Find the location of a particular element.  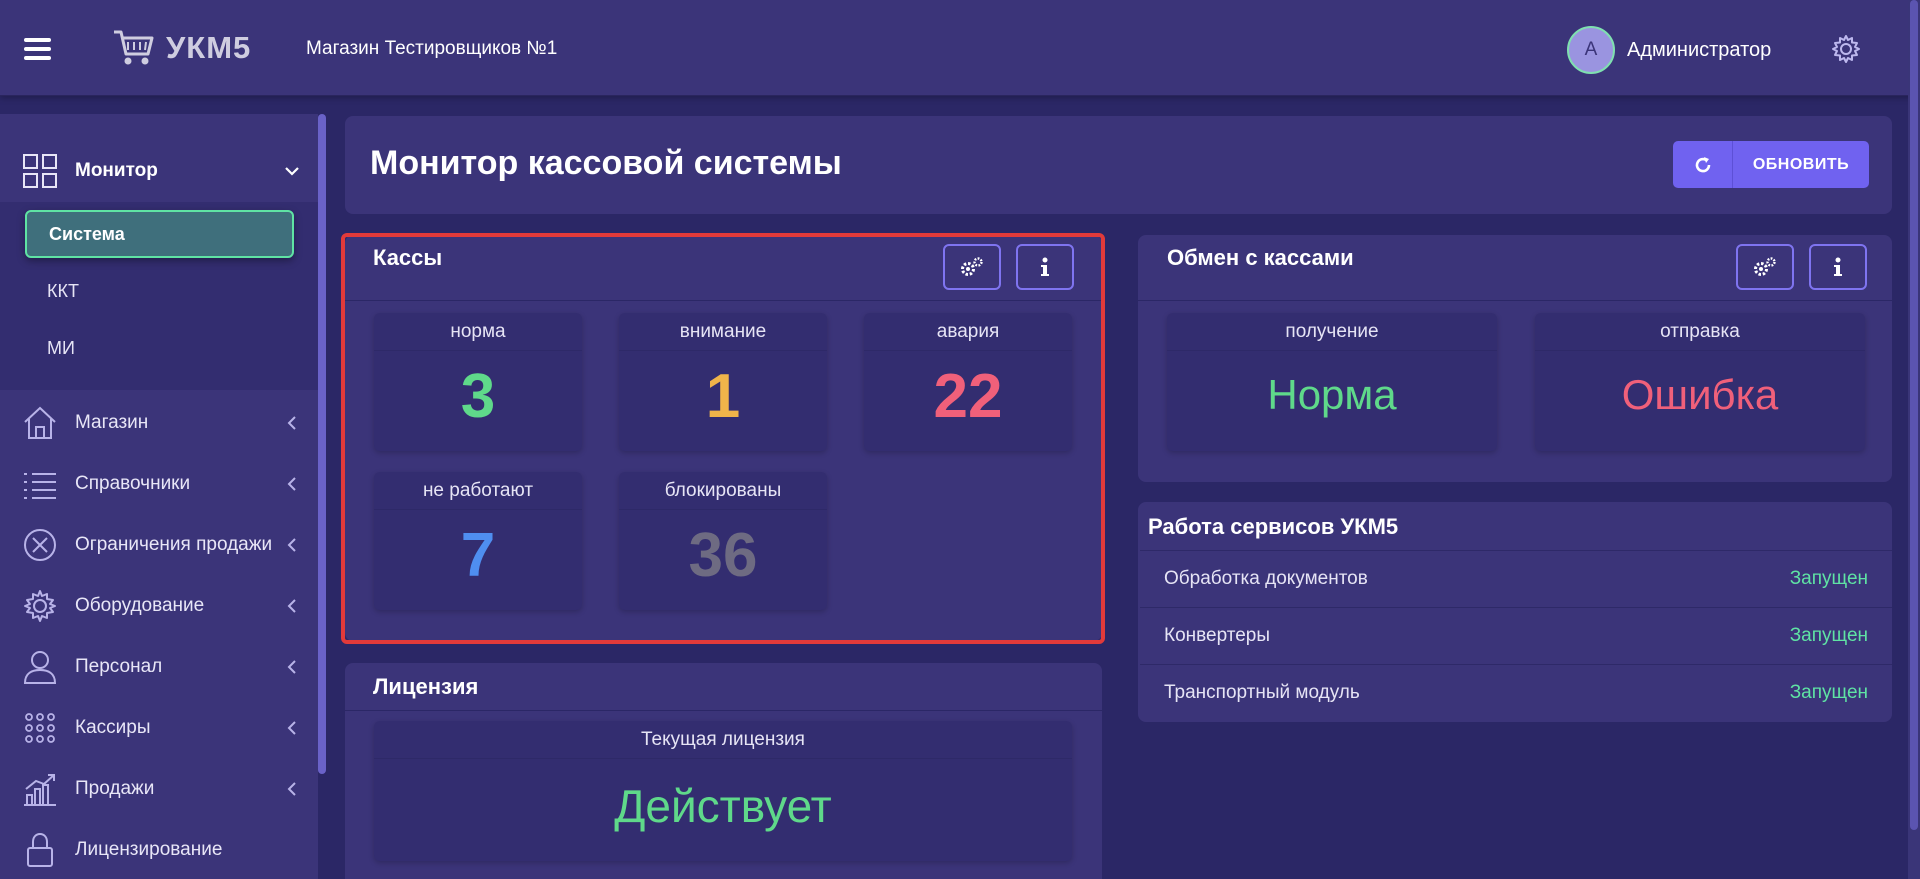

stat-label: получение is located at coordinates (1332, 332).